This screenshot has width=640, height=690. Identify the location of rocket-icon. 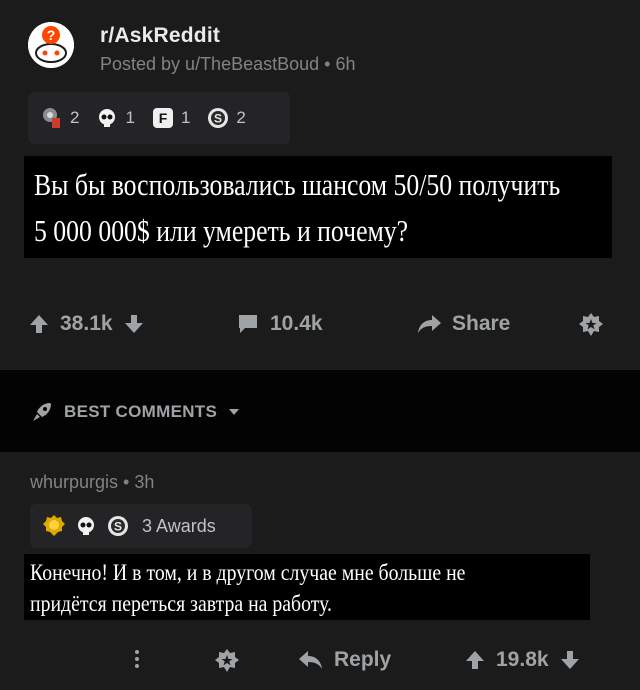
(42, 412).